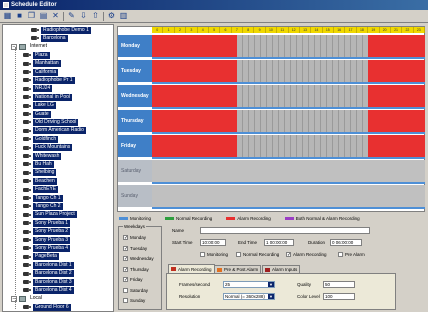 Image resolution: width=428 pixels, height=312 pixels. Describe the element at coordinates (48, 274) in the screenshot. I see `tree-camera: Barcelona Dist 2` at that location.